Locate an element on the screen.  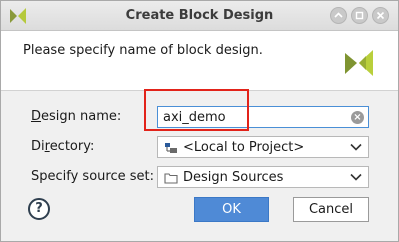
header-description: Please specify name of block design. is located at coordinates (143, 50).